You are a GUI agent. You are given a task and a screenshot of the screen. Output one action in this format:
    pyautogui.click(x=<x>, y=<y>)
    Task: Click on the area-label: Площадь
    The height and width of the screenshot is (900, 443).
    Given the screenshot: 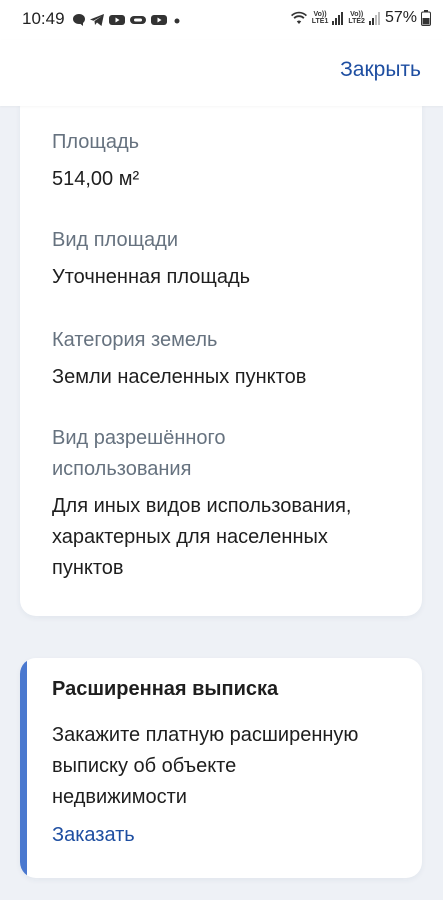 What is the action you would take?
    pyautogui.click(x=96, y=142)
    